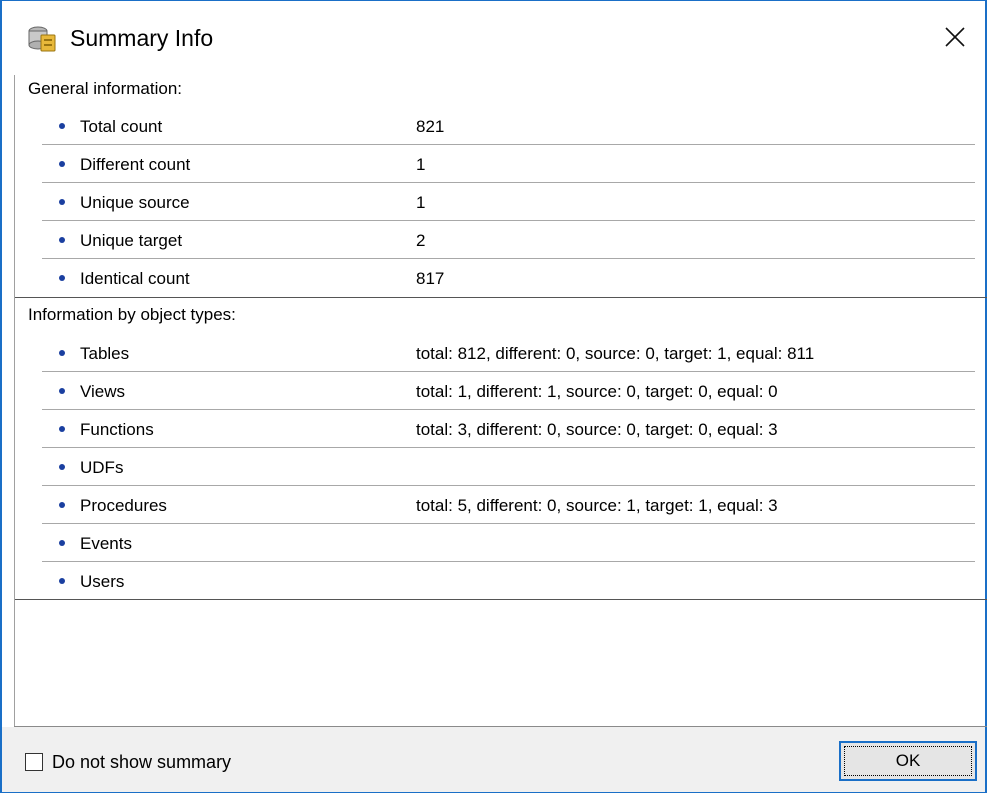  I want to click on general-row-identical-count: Identical count 817, so click(508, 278).